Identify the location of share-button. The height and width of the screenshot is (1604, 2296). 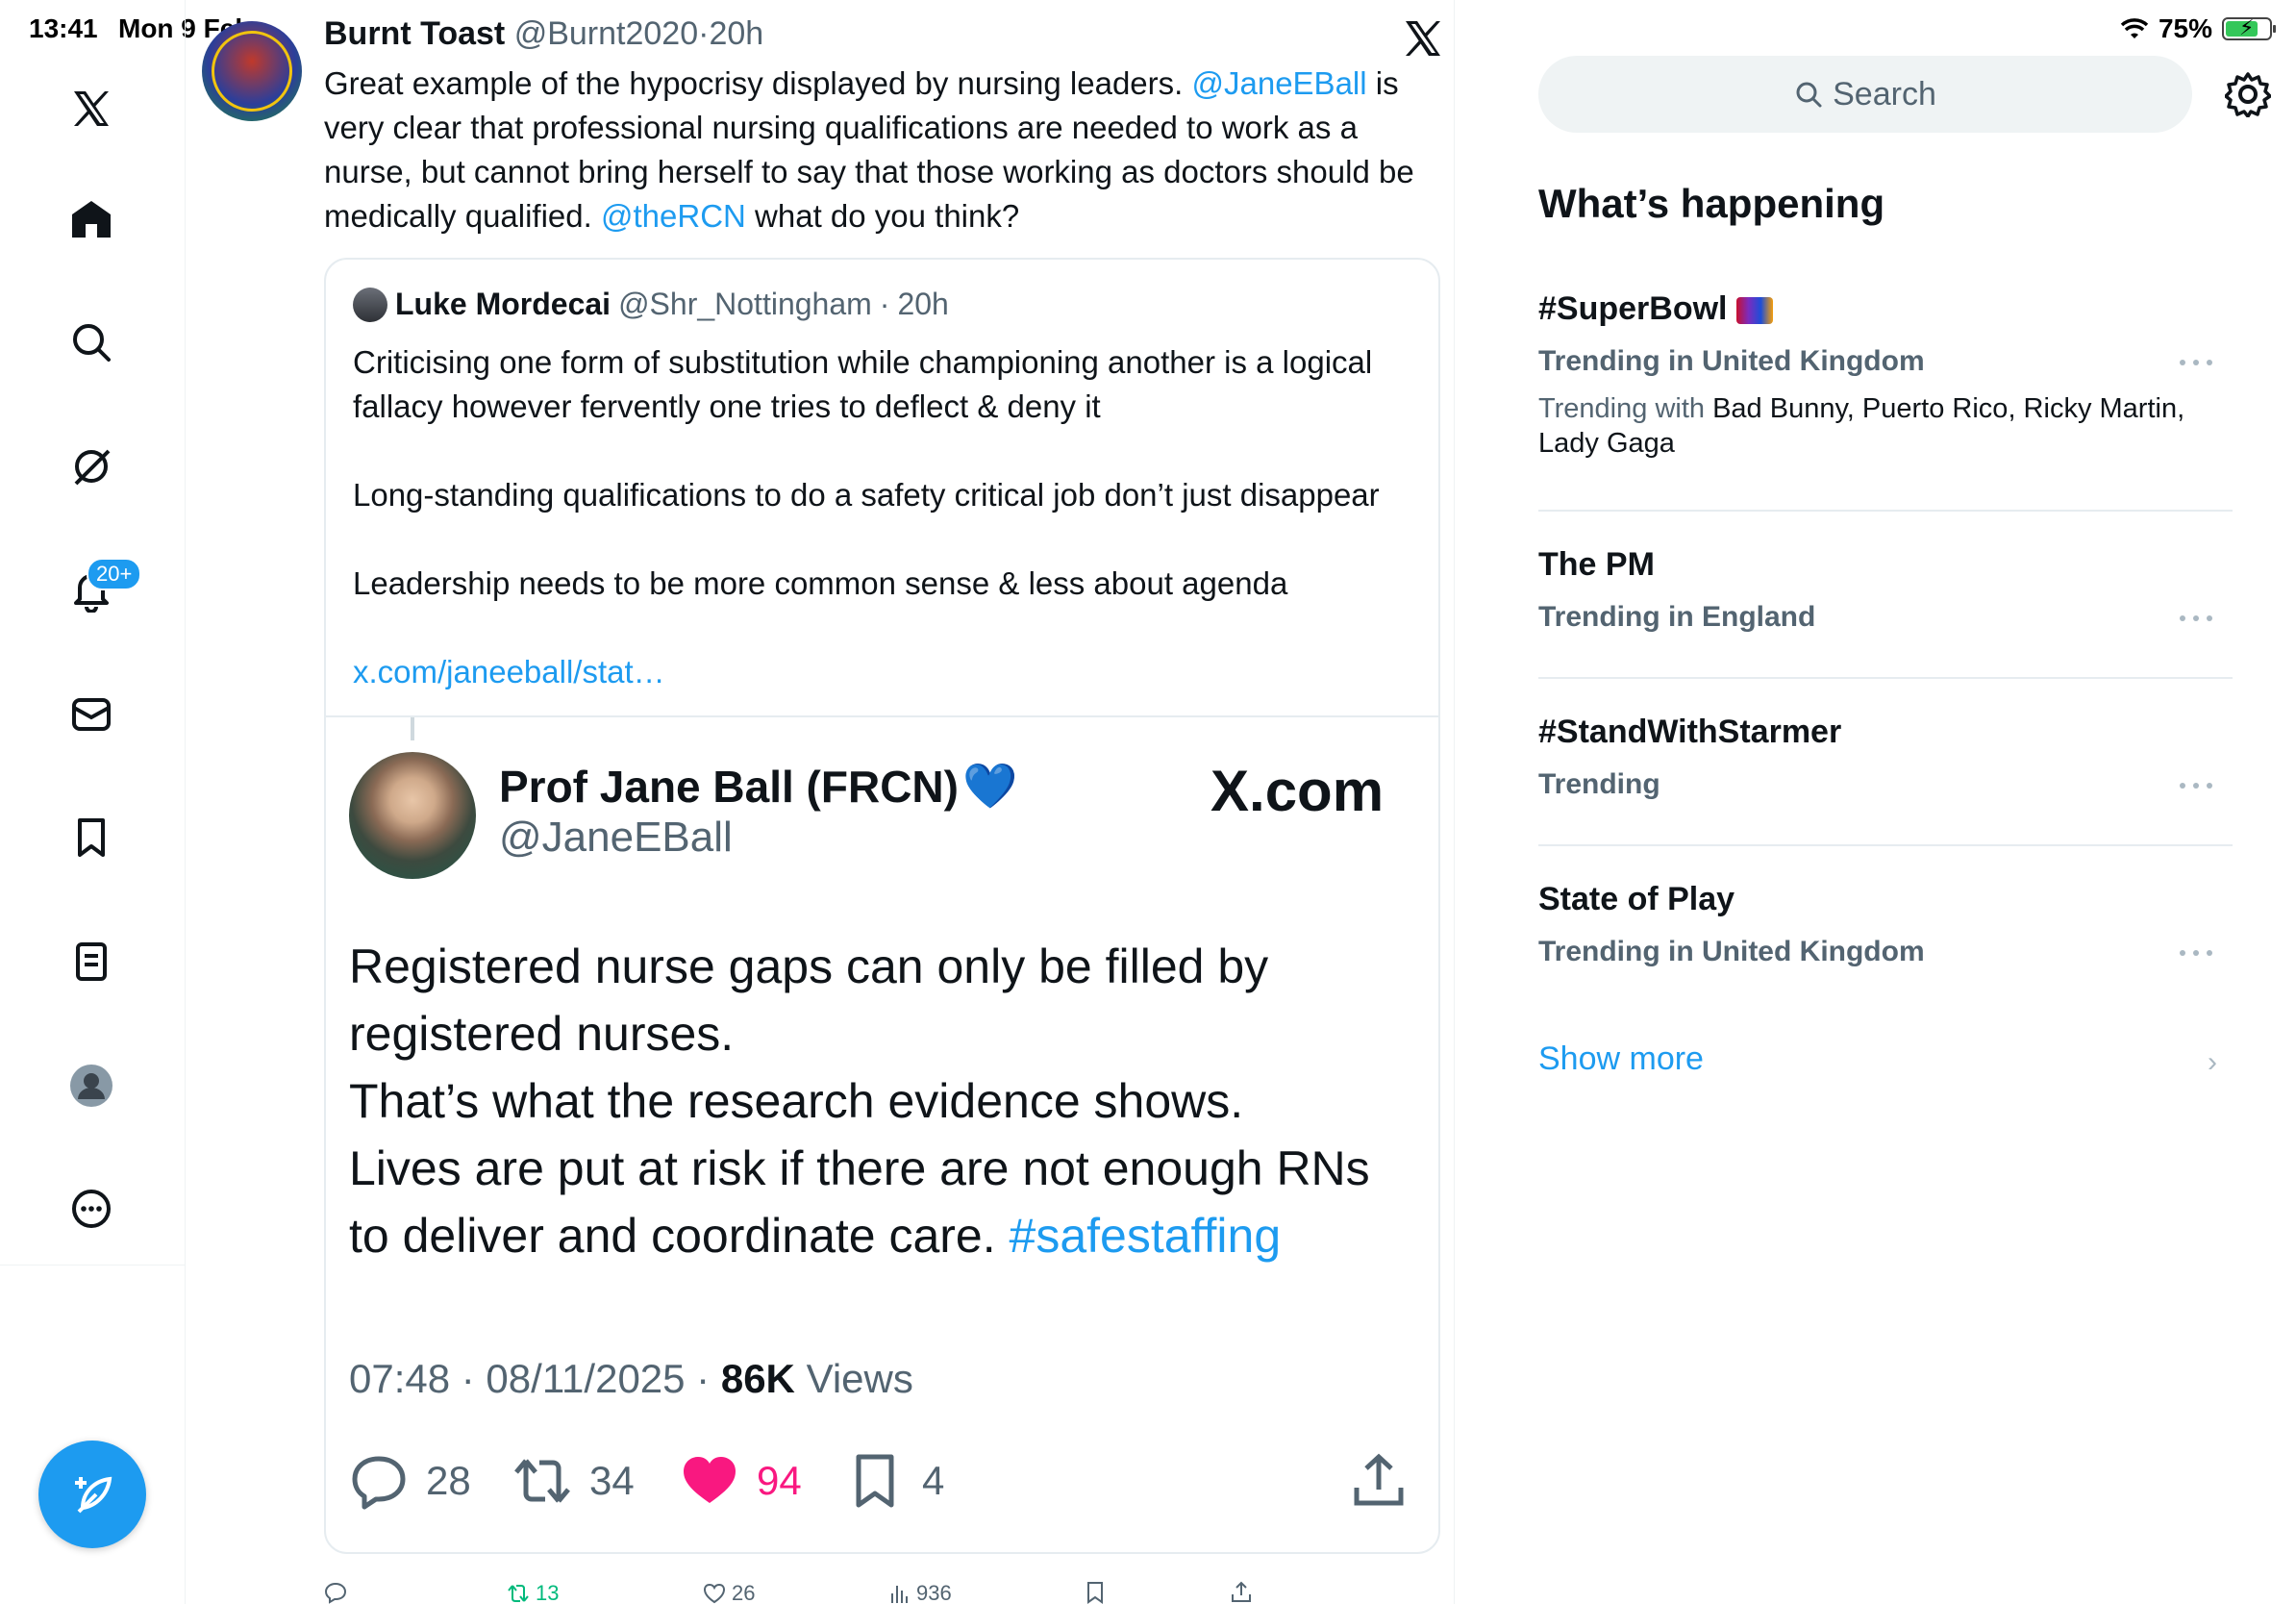
(1241, 1592).